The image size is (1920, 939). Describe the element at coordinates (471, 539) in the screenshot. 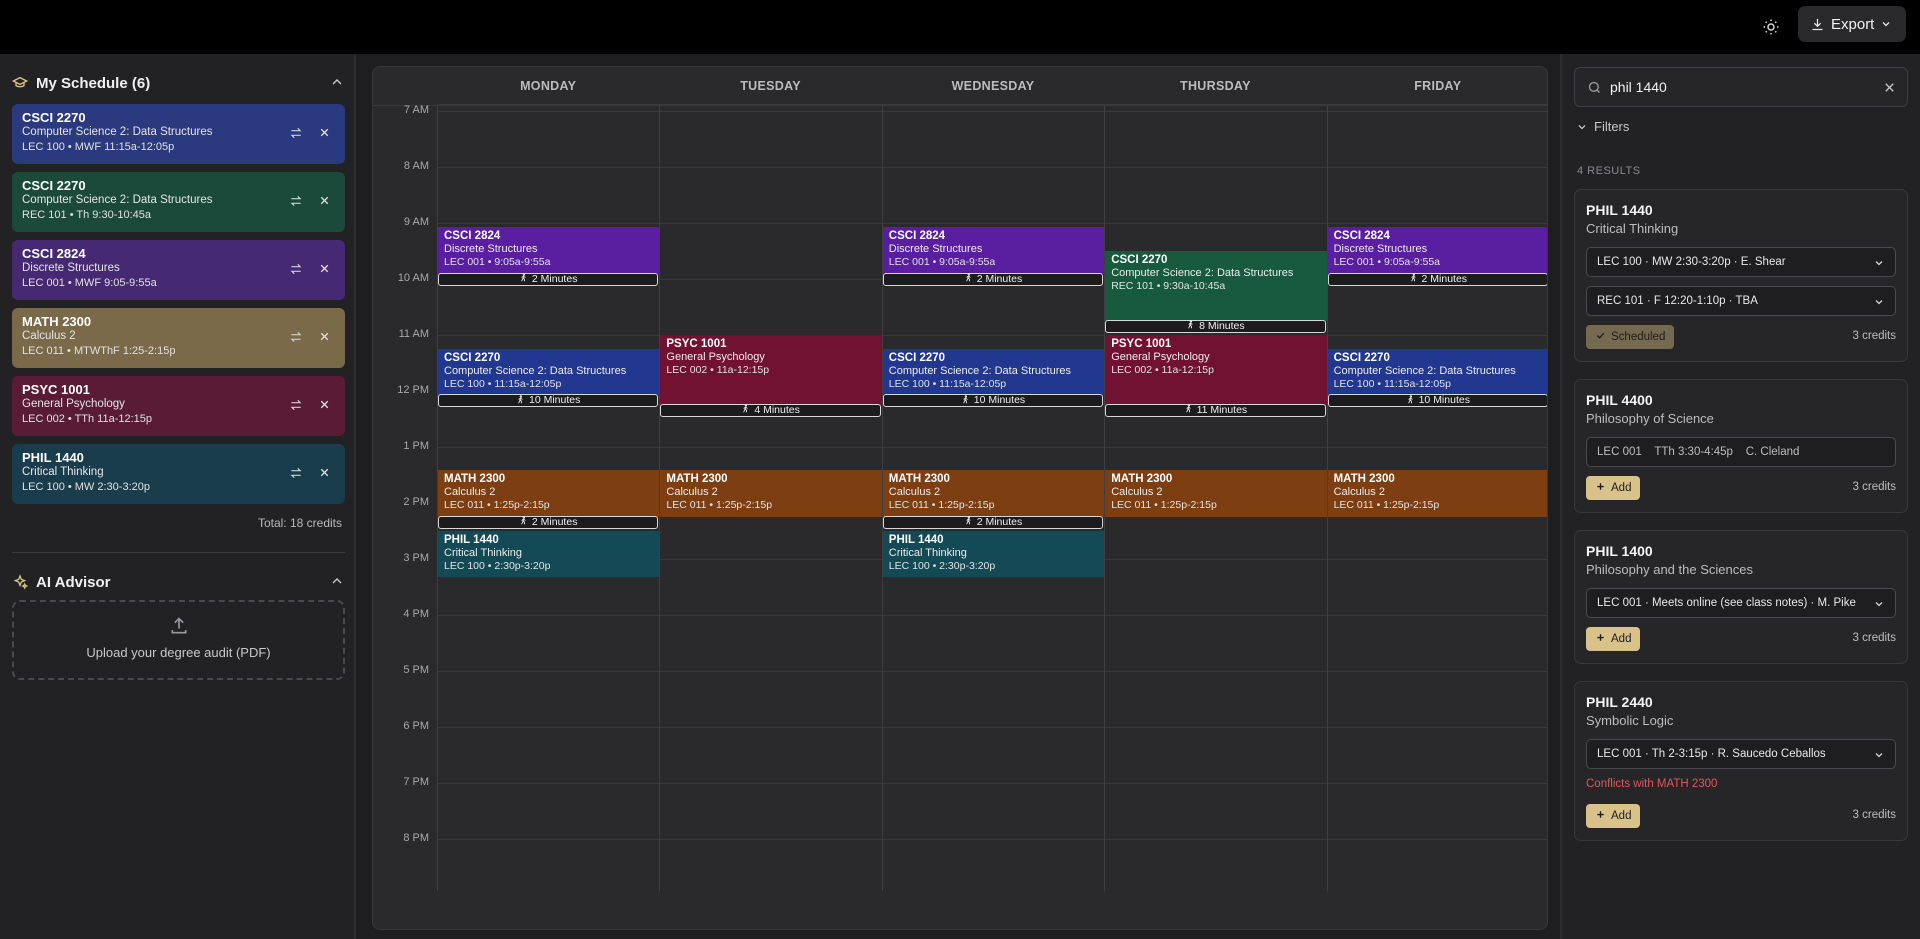

I see `event-code: PHIL 1440` at that location.